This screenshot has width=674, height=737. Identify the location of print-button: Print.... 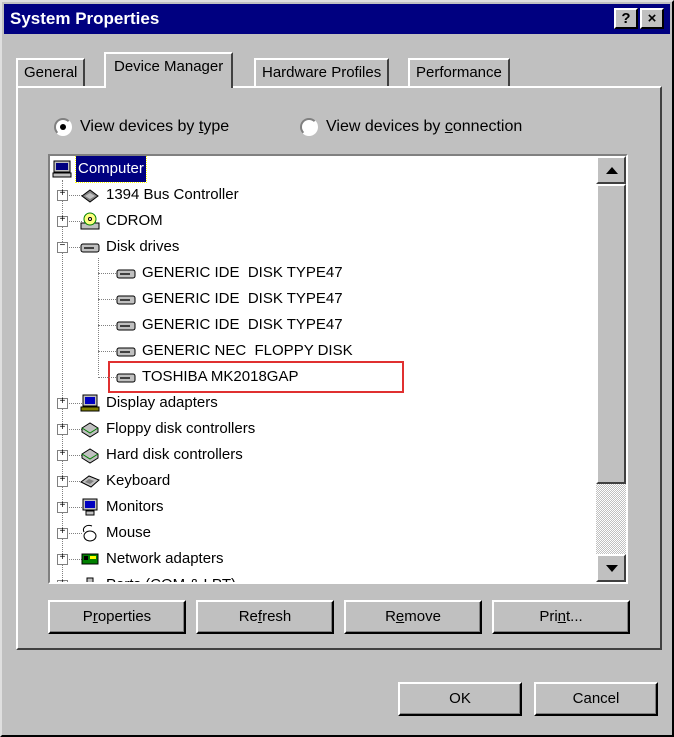
(561, 617).